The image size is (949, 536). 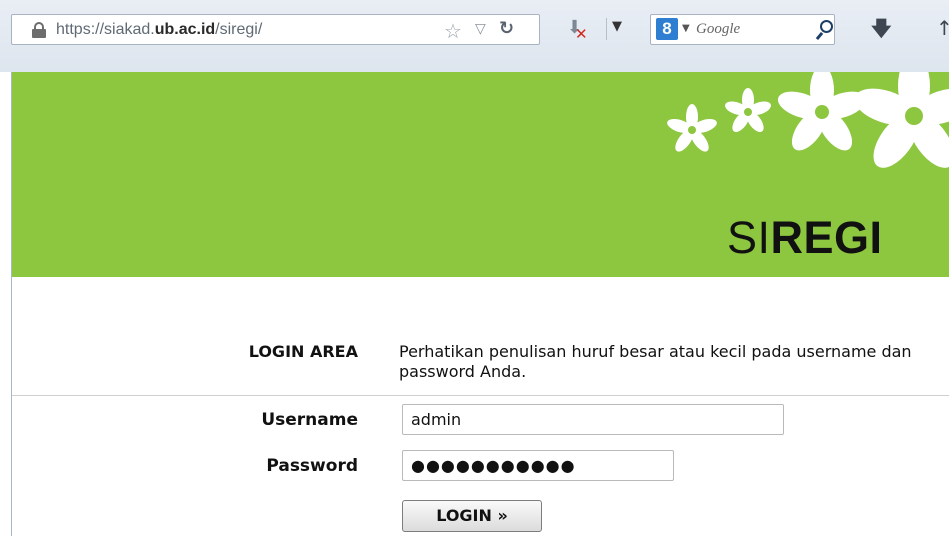 I want to click on download-icon: 🡇, so click(x=881, y=31).